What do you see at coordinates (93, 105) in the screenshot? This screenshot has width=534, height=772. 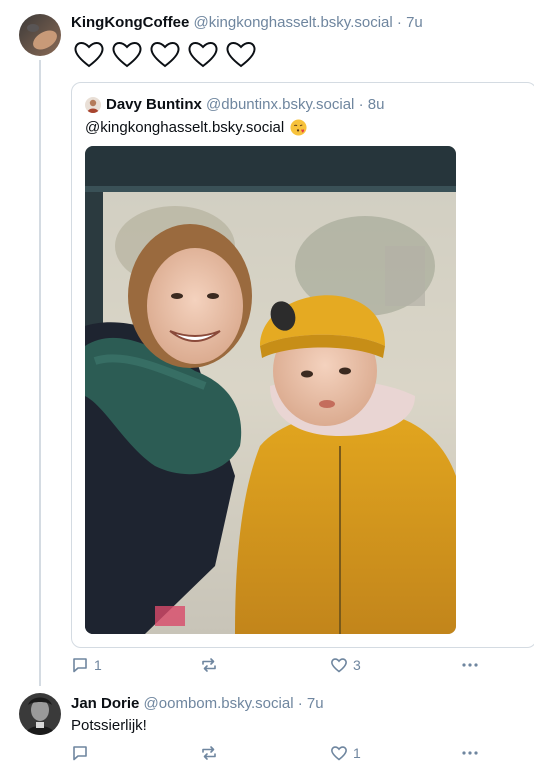 I see `quote-avatar` at bounding box center [93, 105].